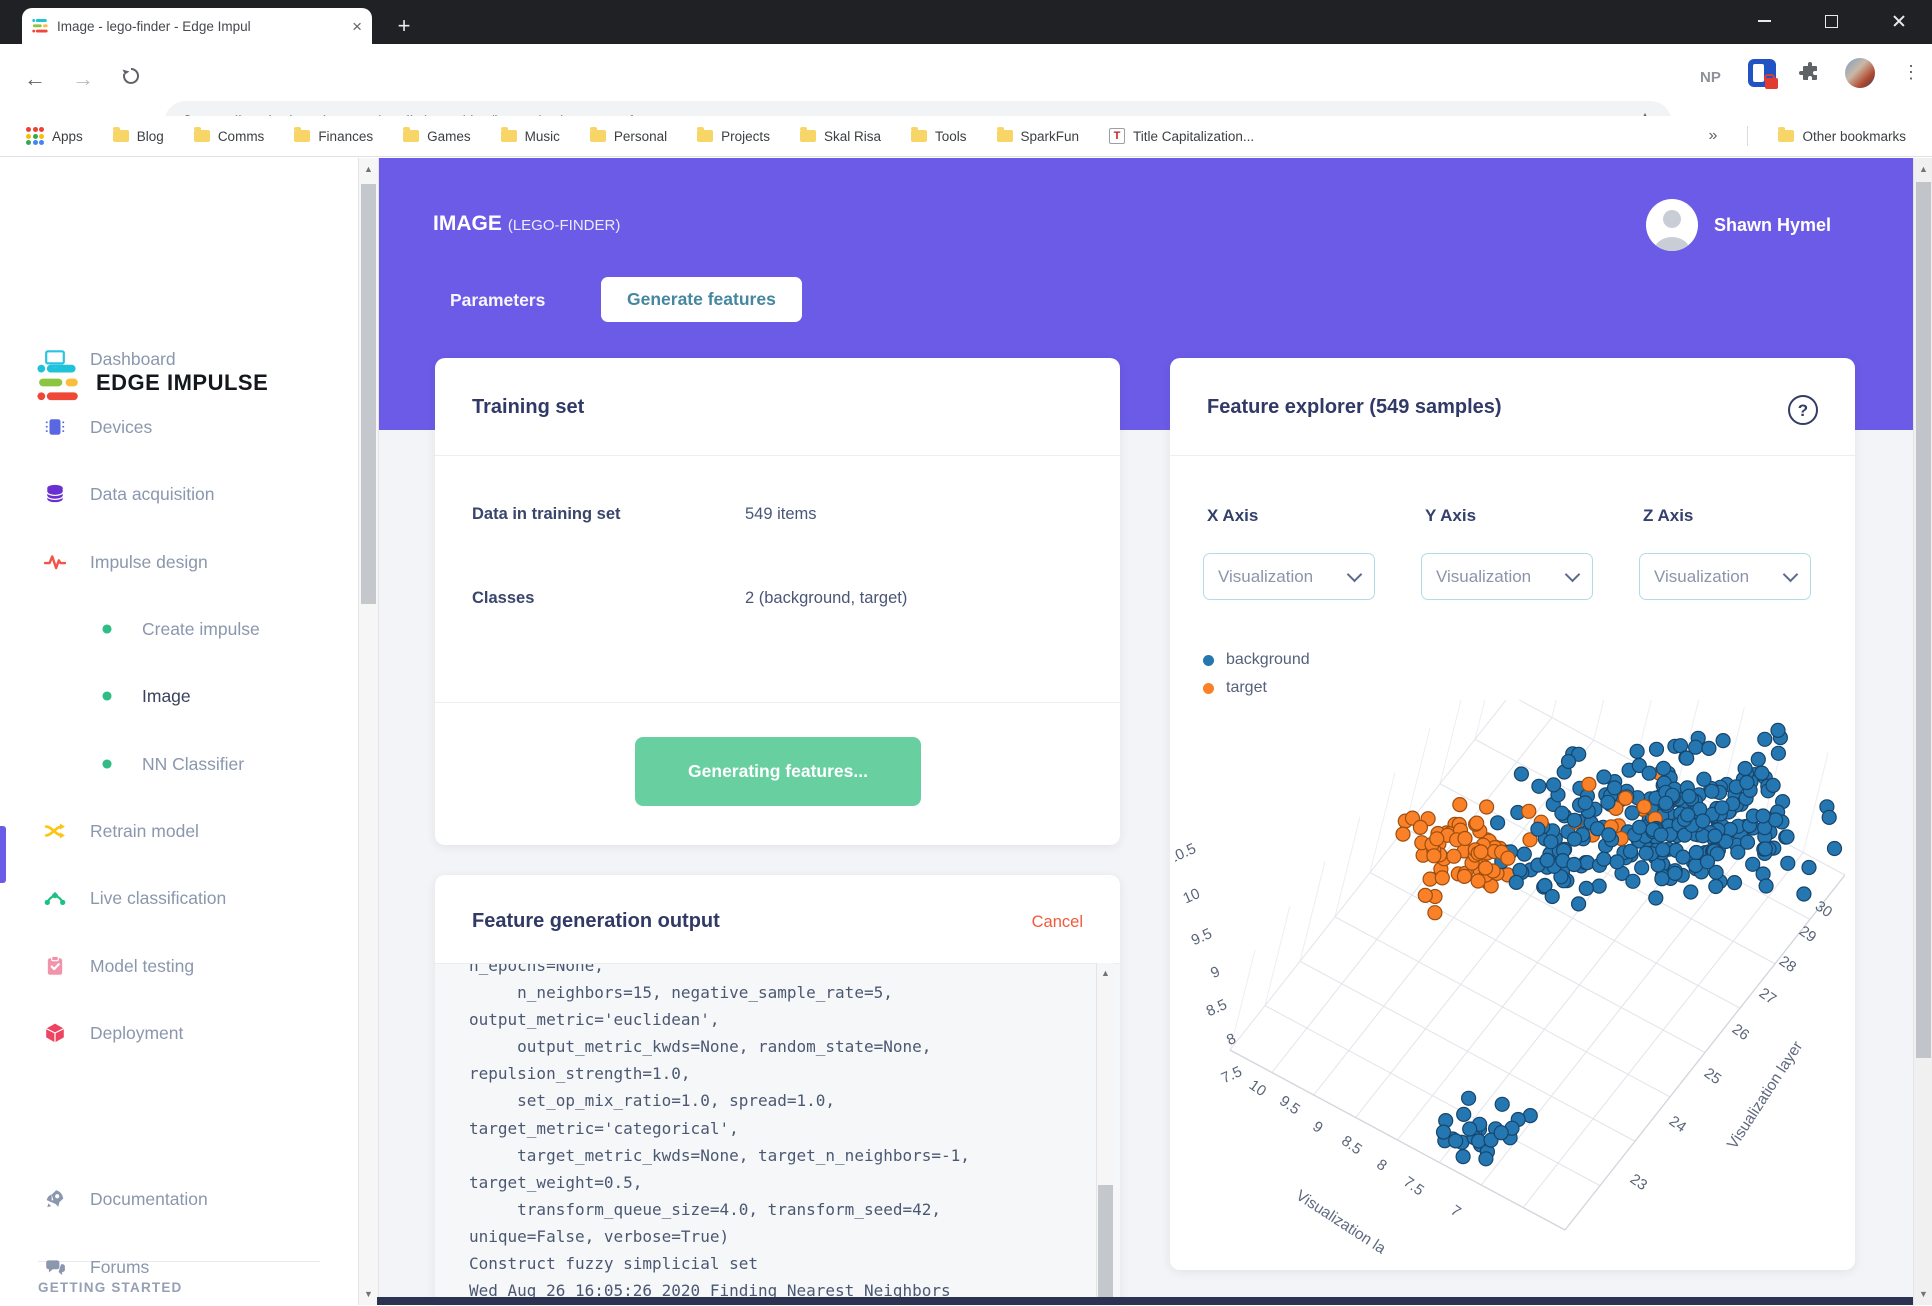 The image size is (1932, 1306). What do you see at coordinates (840, 135) in the screenshot?
I see `bookmark-item: Skal Risa` at bounding box center [840, 135].